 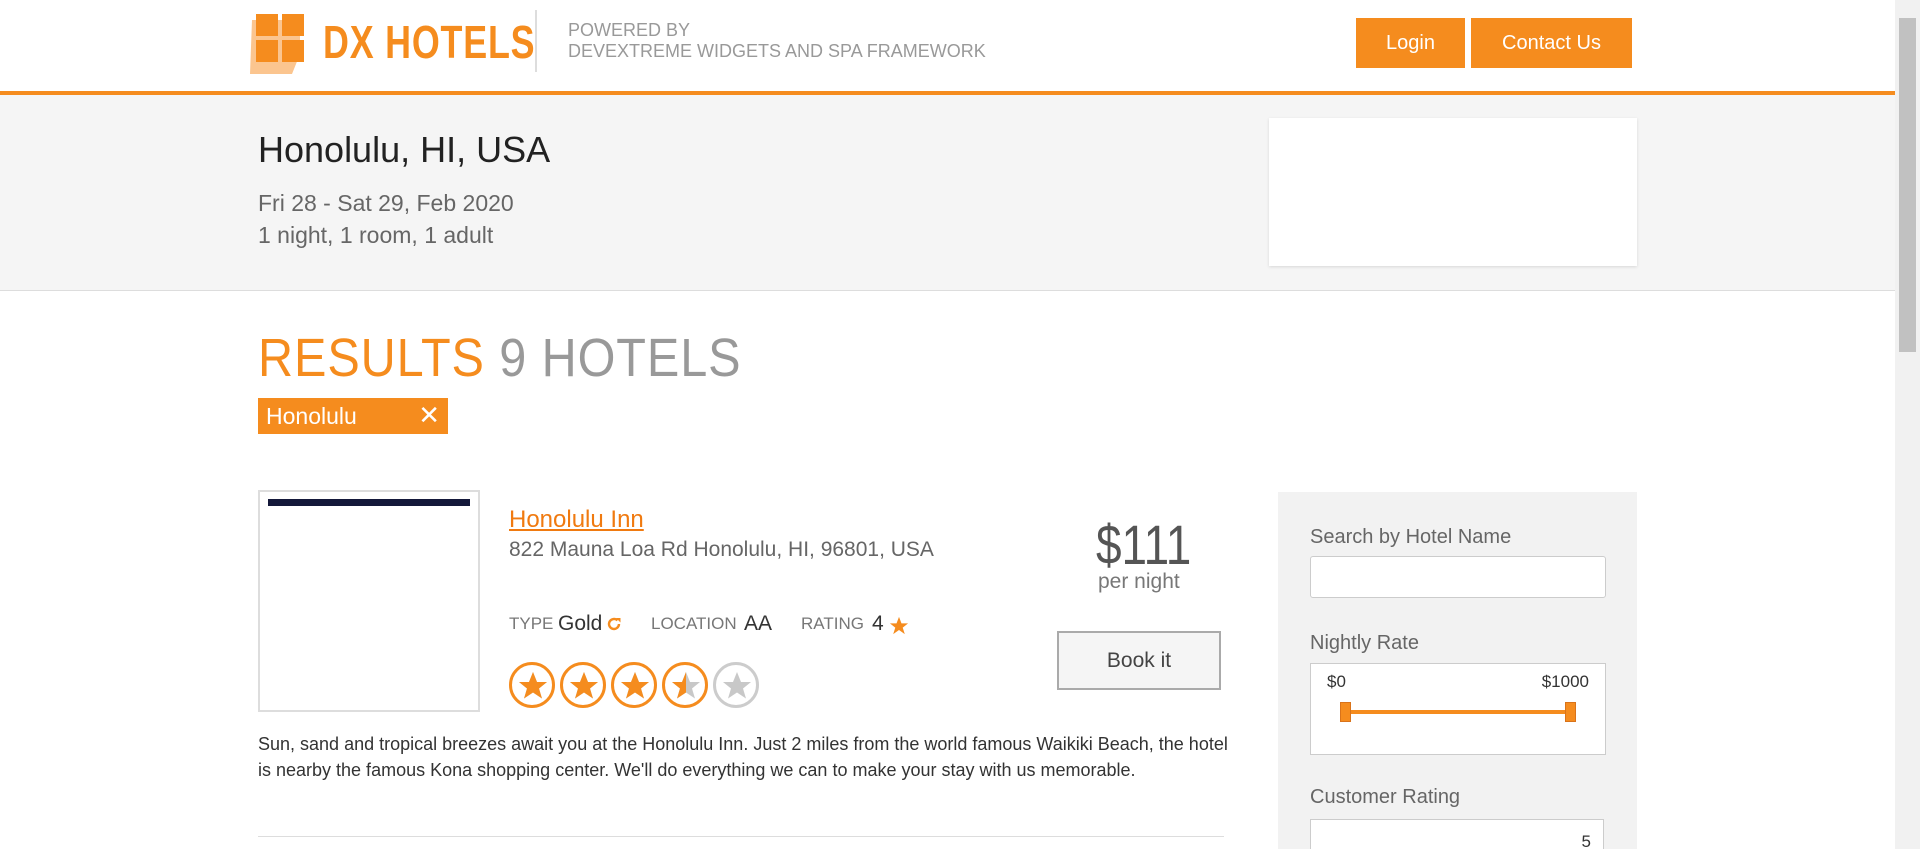 What do you see at coordinates (1586, 840) in the screenshot?
I see `customer-rating-value: 5` at bounding box center [1586, 840].